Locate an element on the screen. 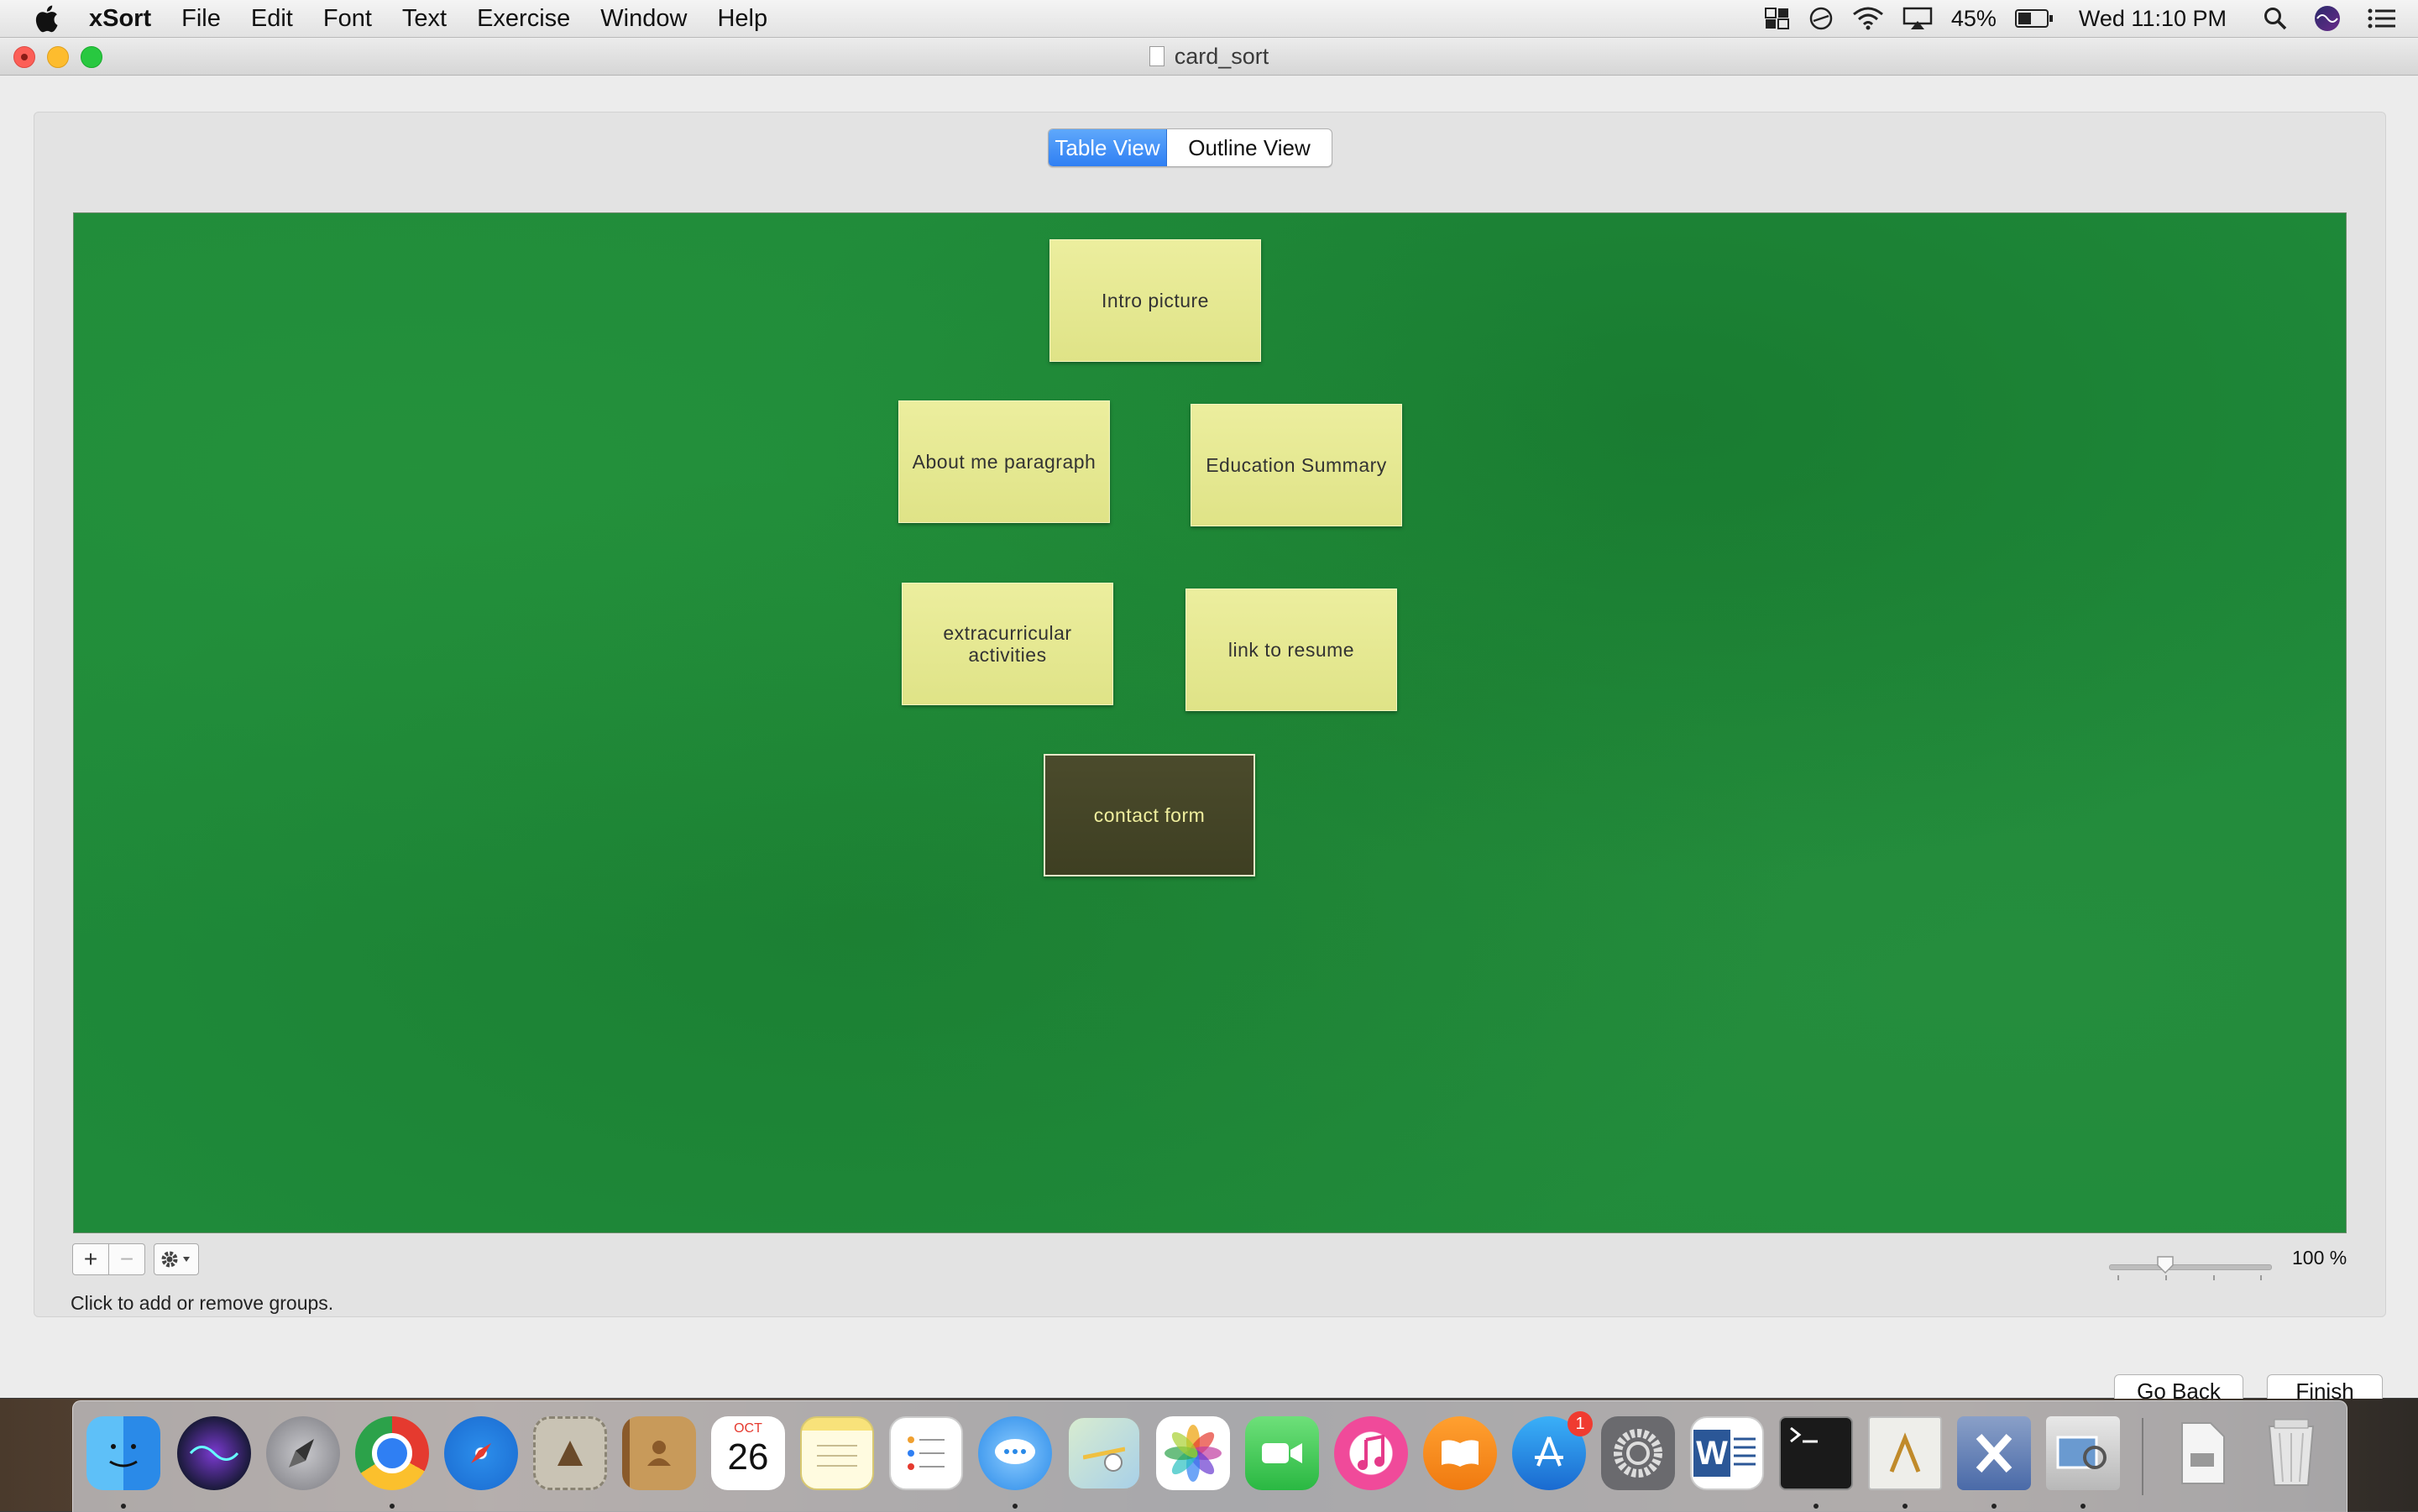 The width and height of the screenshot is (2418, 1512). menu-help: Help is located at coordinates (742, 19).